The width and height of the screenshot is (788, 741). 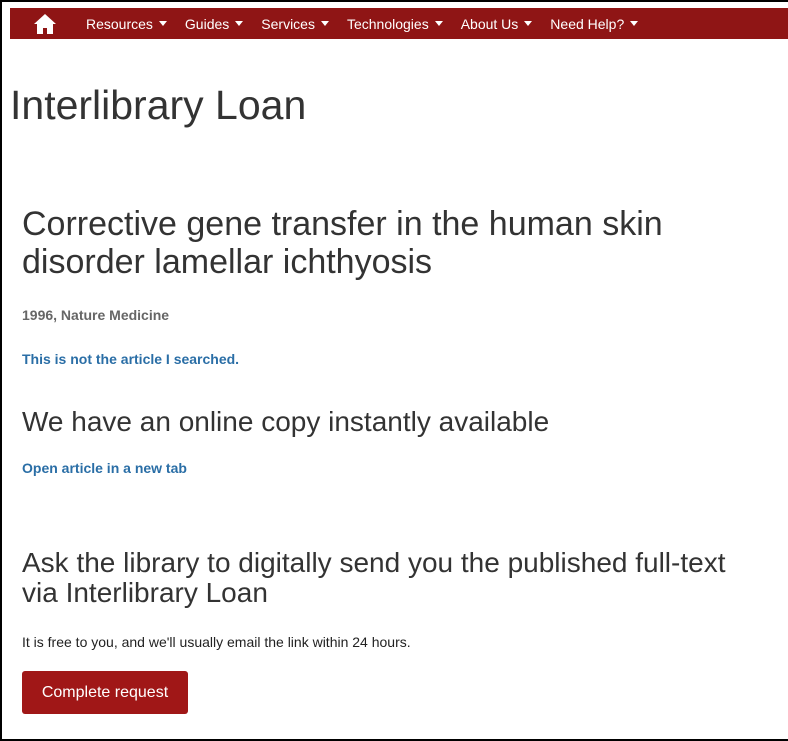 I want to click on nav-resources: Resources, so click(x=126, y=24).